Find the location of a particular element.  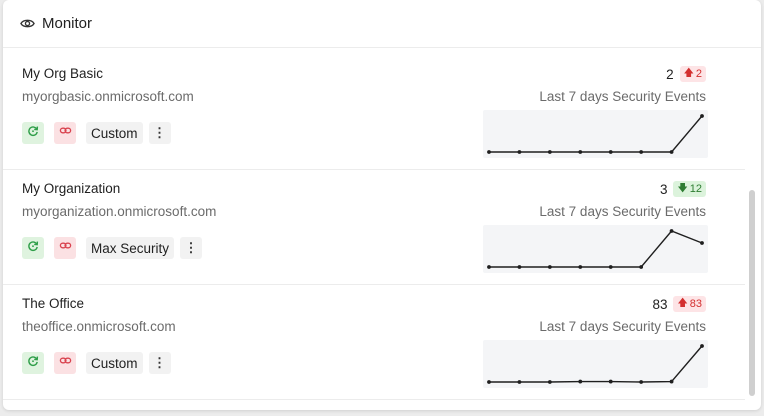

change-badge: 🡅 2 is located at coordinates (692, 74).